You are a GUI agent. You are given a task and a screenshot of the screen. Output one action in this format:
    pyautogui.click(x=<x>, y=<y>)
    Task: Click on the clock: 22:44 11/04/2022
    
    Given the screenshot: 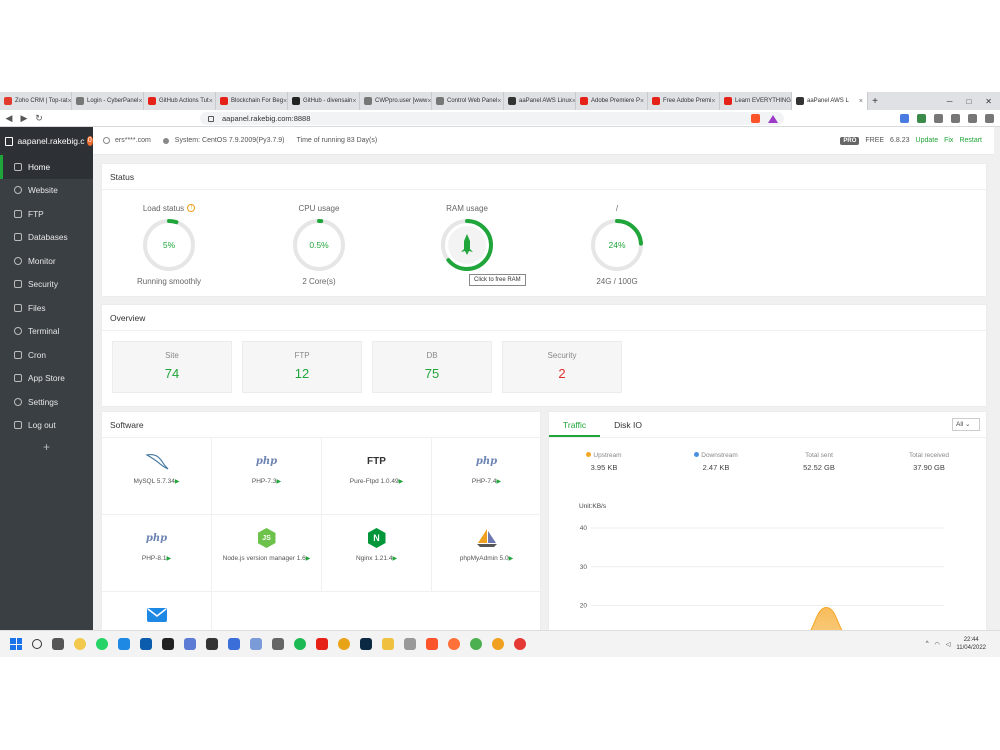 What is the action you would take?
    pyautogui.click(x=971, y=644)
    